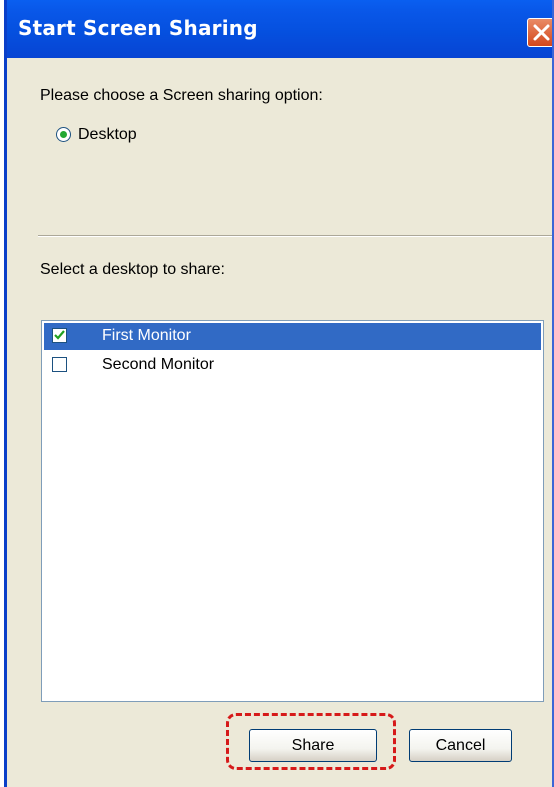 The height and width of the screenshot is (787, 554). Describe the element at coordinates (460, 745) in the screenshot. I see `cancel-button: Cancel` at that location.